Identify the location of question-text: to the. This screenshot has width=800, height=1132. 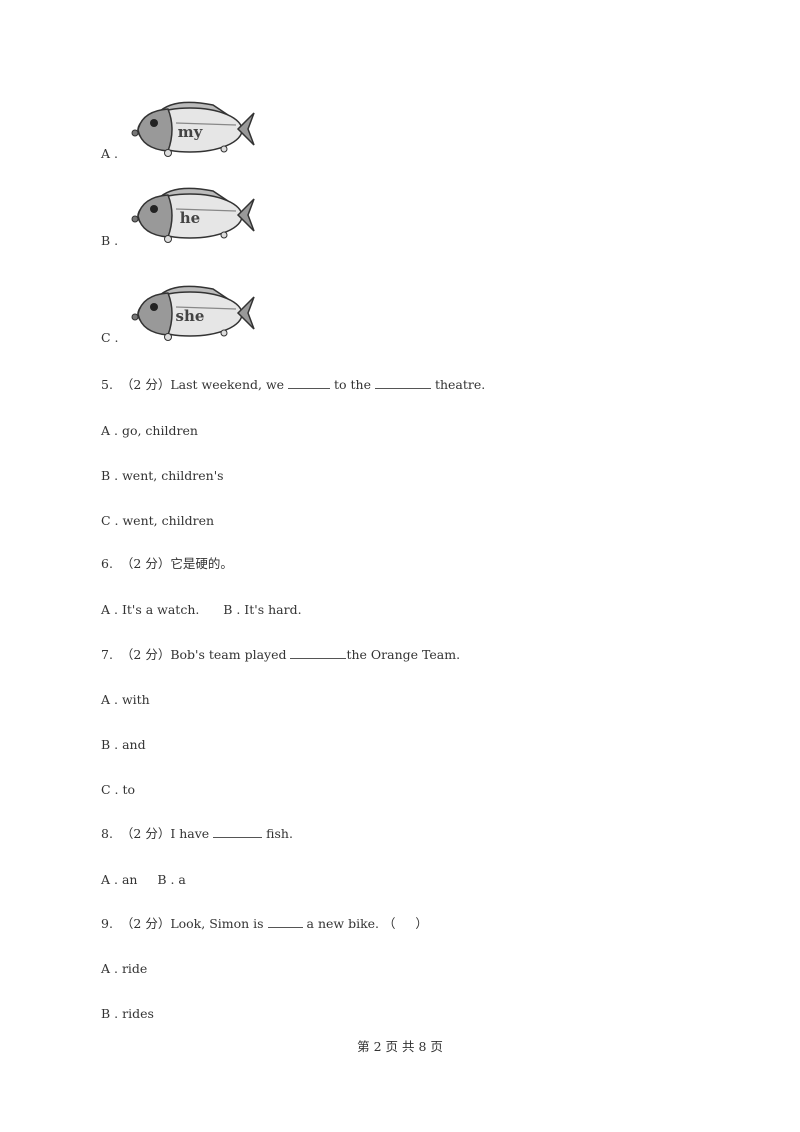
(352, 384).